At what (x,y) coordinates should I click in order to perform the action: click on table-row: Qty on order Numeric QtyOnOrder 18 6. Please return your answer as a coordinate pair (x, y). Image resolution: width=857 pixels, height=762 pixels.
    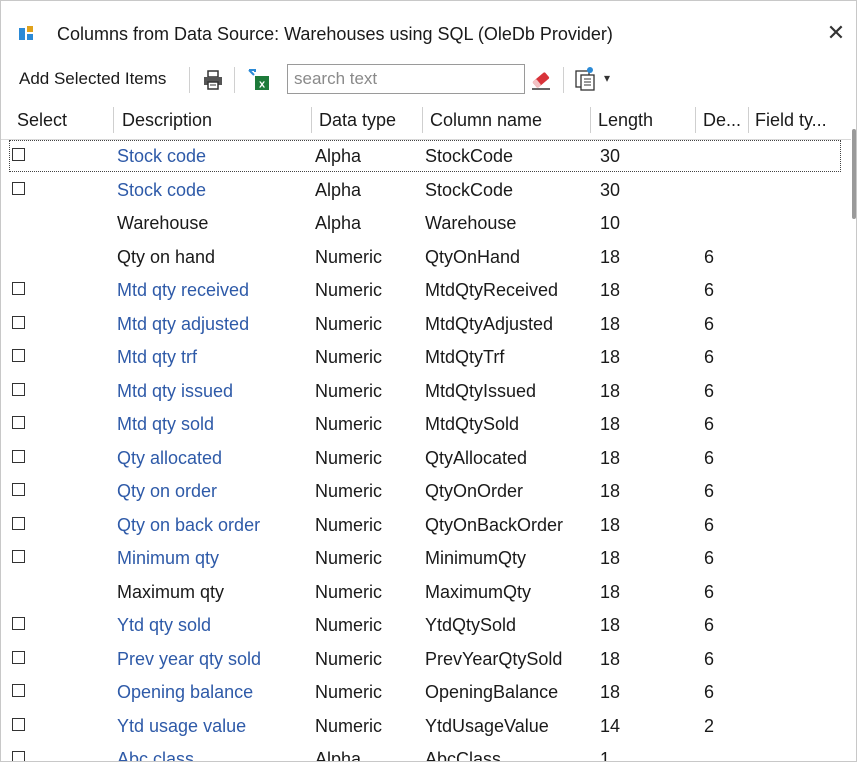
    Looking at the image, I should click on (426, 491).